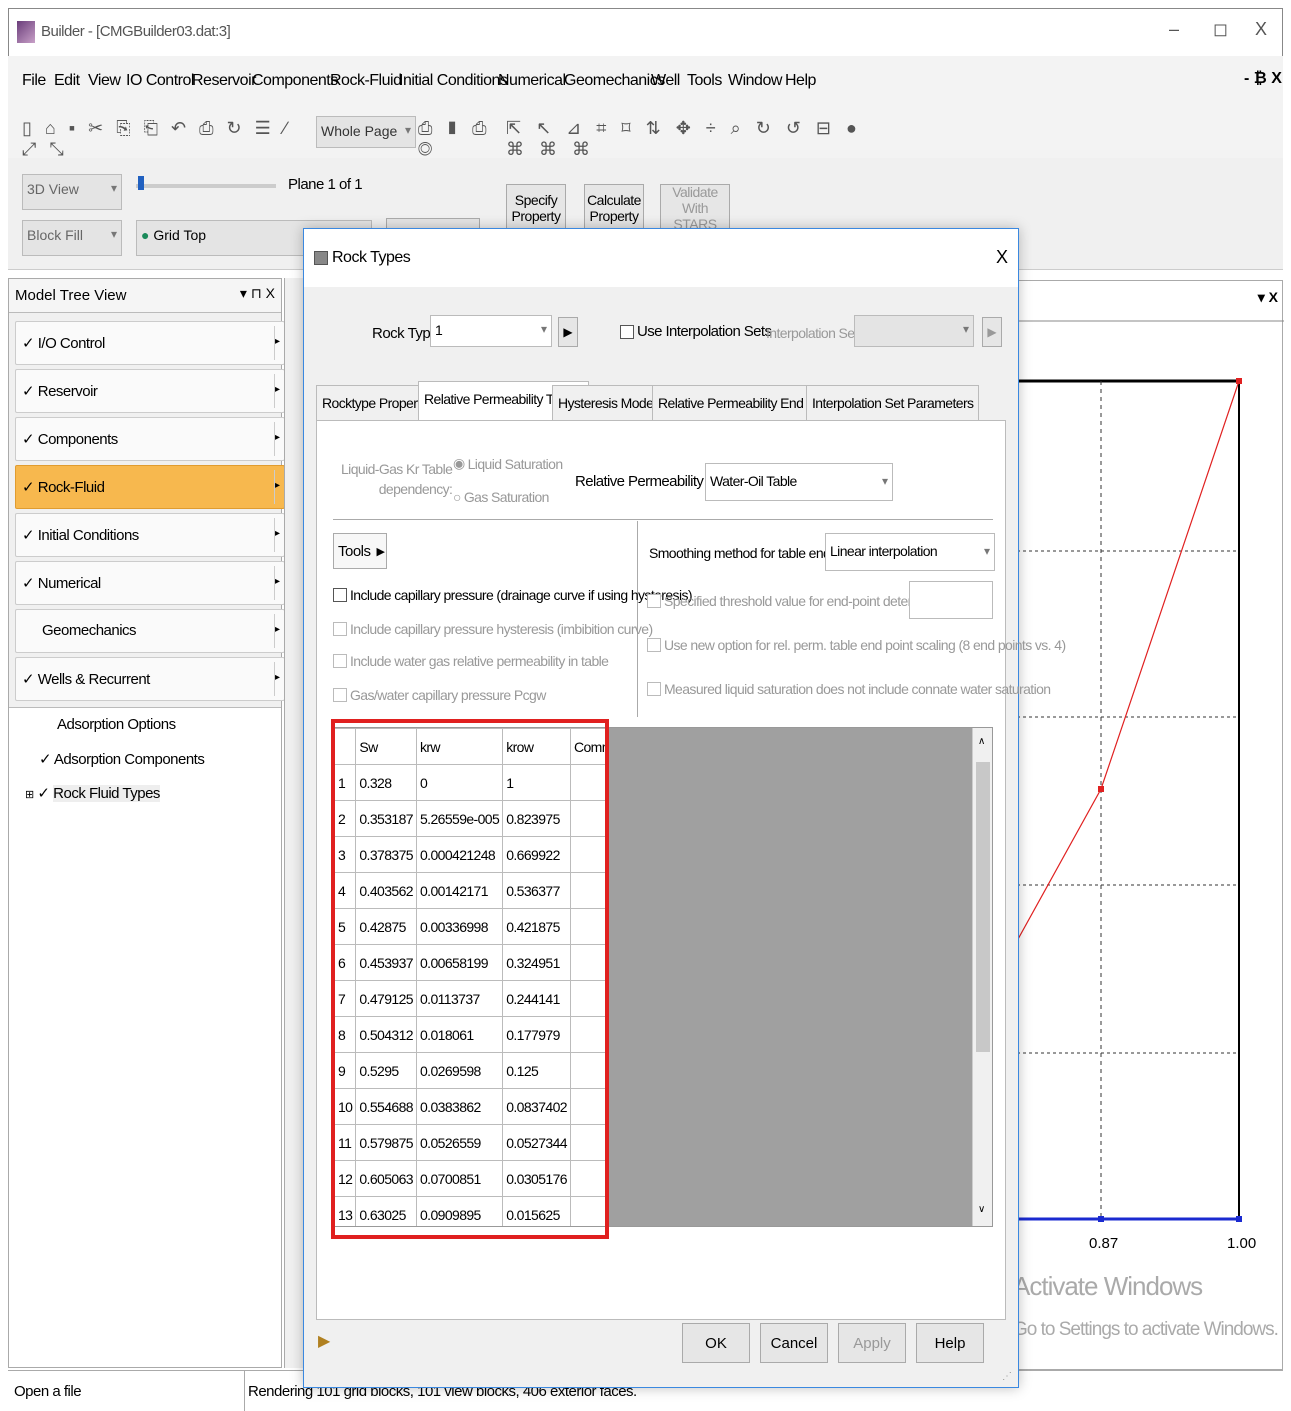 The height and width of the screenshot is (1411, 1291). Describe the element at coordinates (150, 391) in the screenshot. I see `nav-reservoir: ✓ Reservoir ▸` at that location.